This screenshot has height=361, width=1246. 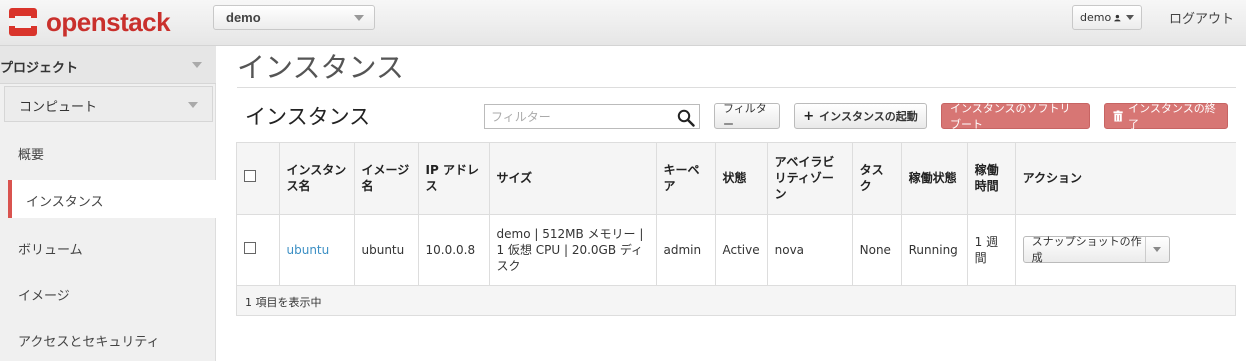 What do you see at coordinates (386, 178) in the screenshot?
I see `column-header: イメージ名` at bounding box center [386, 178].